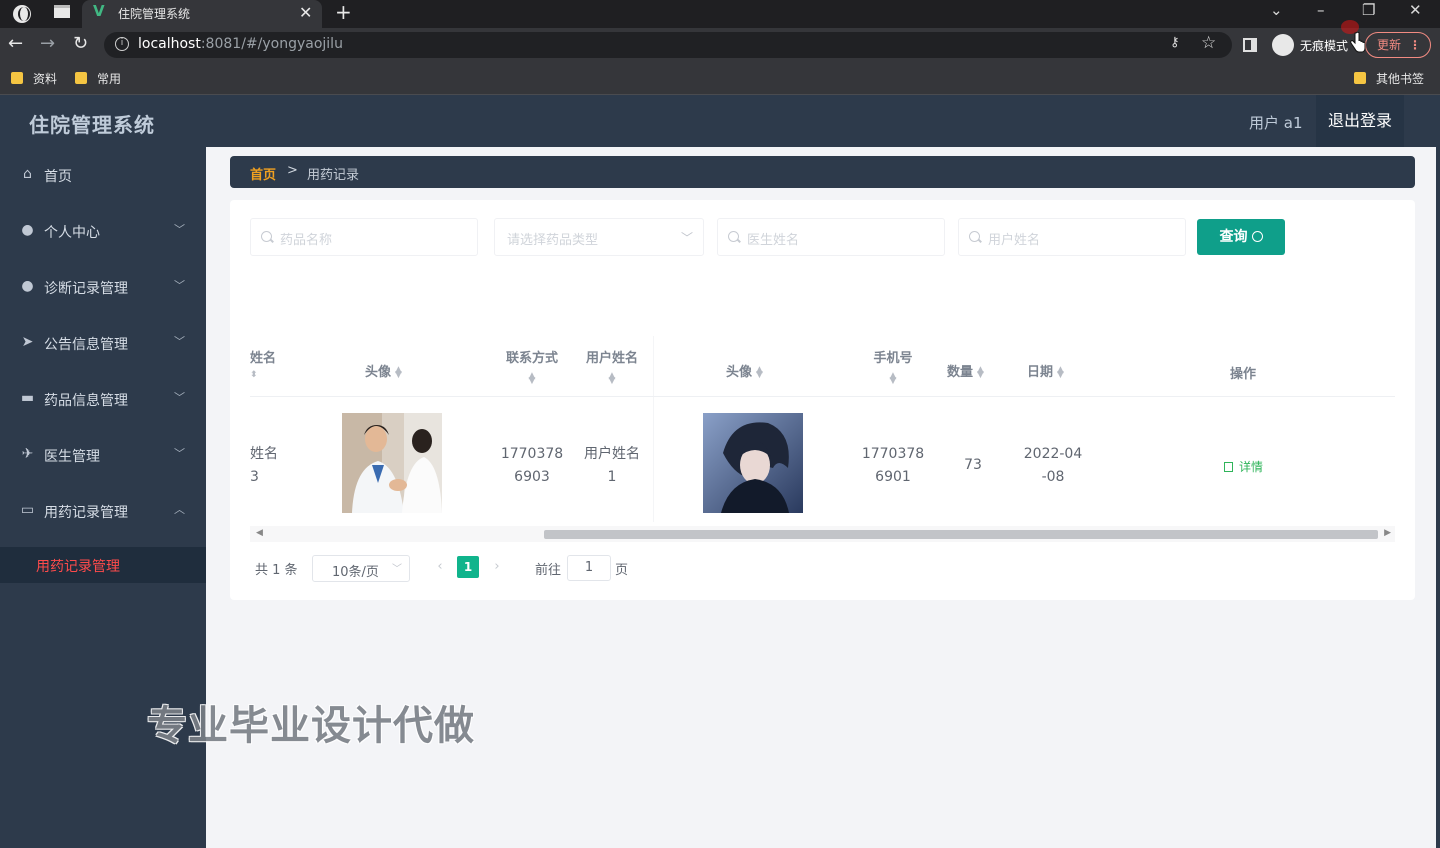  Describe the element at coordinates (612, 465) in the screenshot. I see `cell-username: 用户姓名 1` at that location.